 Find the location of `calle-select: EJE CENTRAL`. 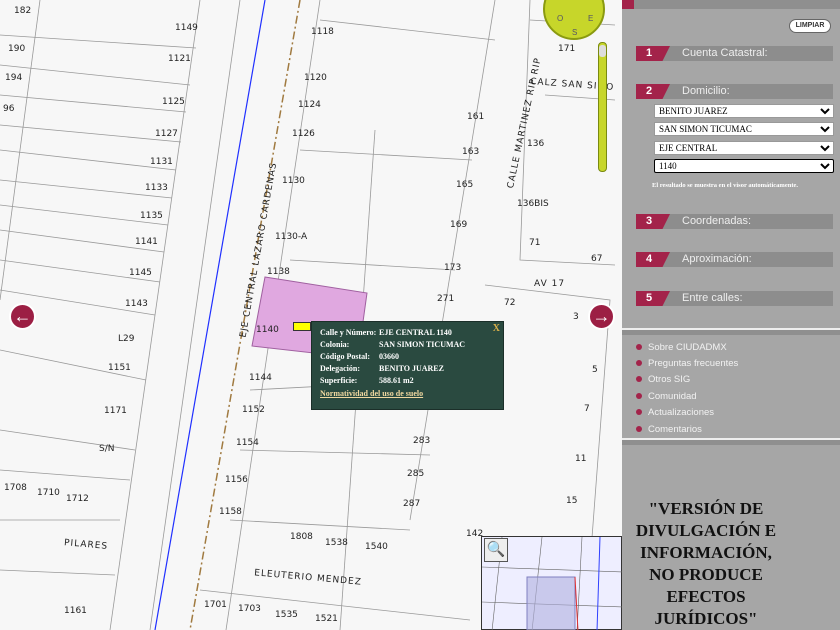

calle-select: EJE CENTRAL is located at coordinates (744, 148).